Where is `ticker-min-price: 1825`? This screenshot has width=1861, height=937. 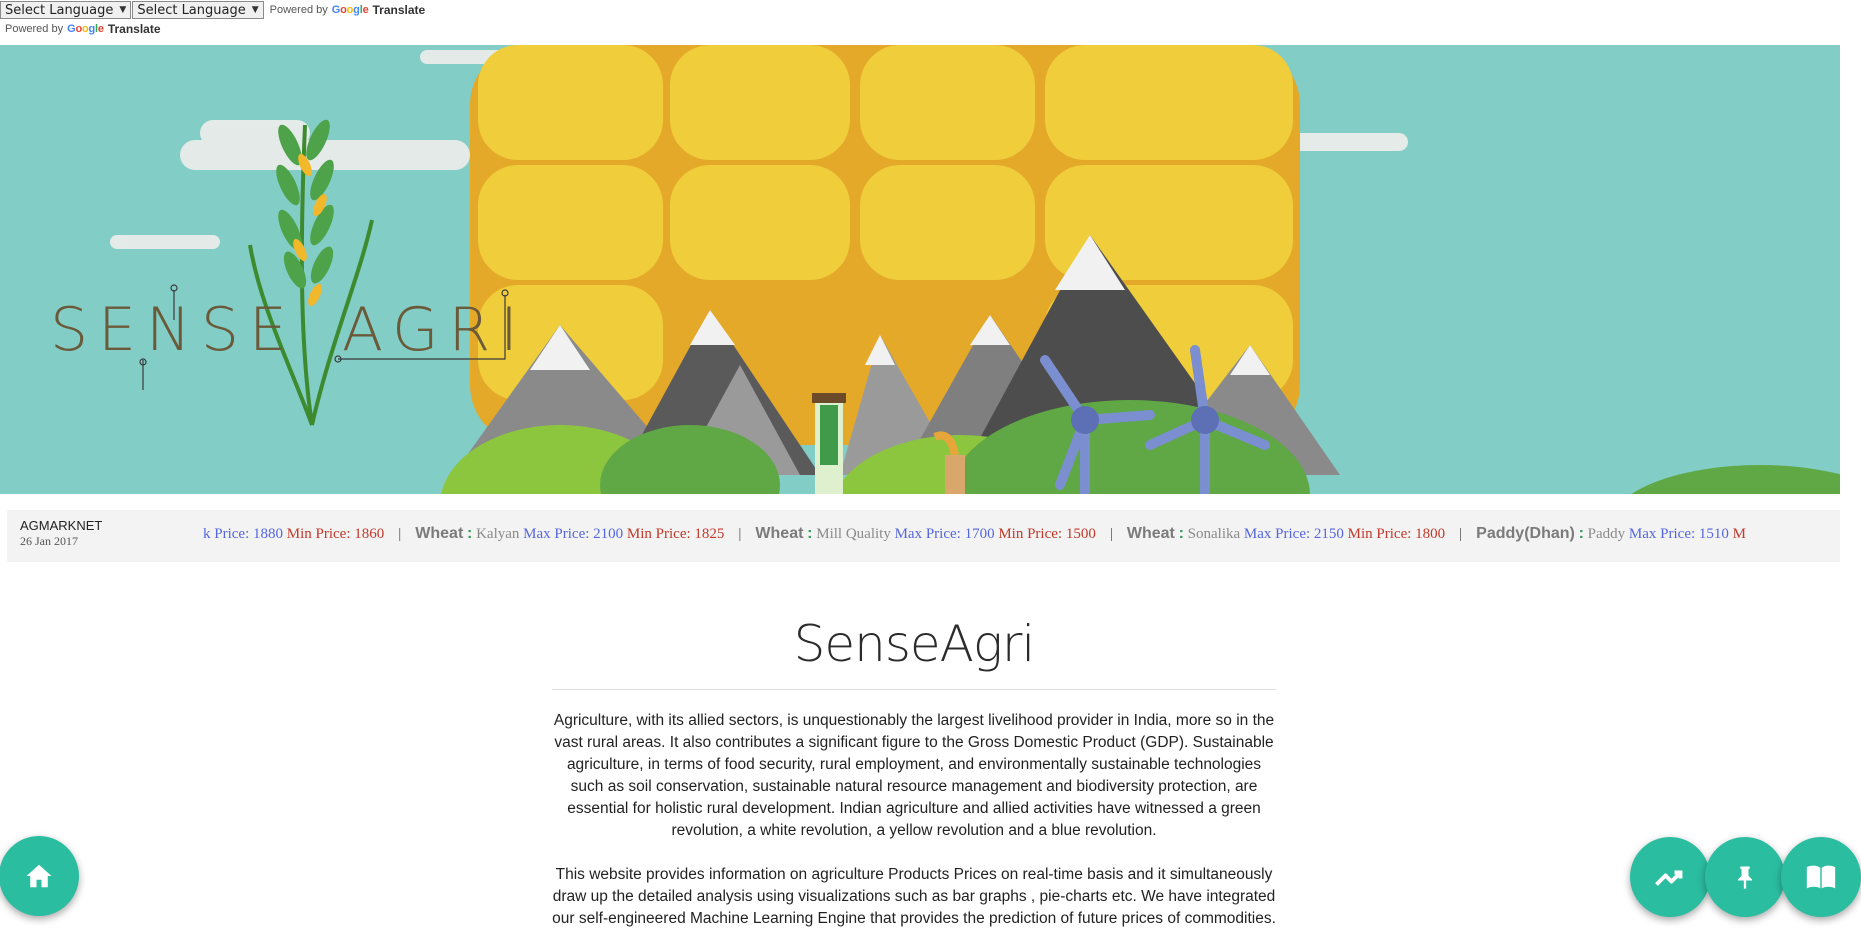 ticker-min-price: 1825 is located at coordinates (709, 534).